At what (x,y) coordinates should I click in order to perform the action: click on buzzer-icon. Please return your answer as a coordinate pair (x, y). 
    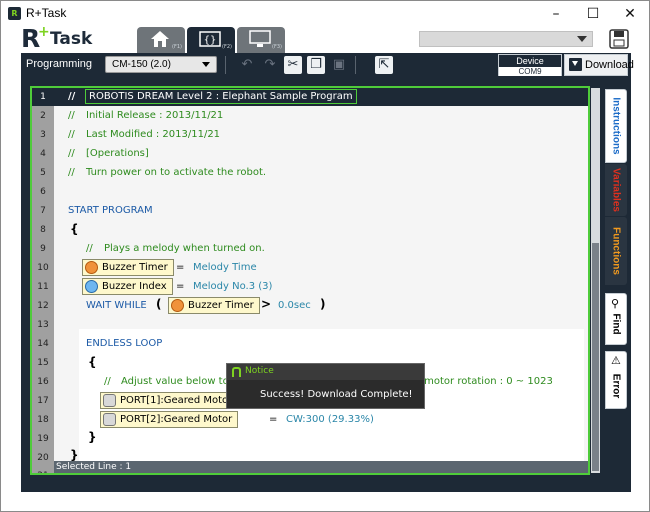
    Looking at the image, I should click on (91, 267).